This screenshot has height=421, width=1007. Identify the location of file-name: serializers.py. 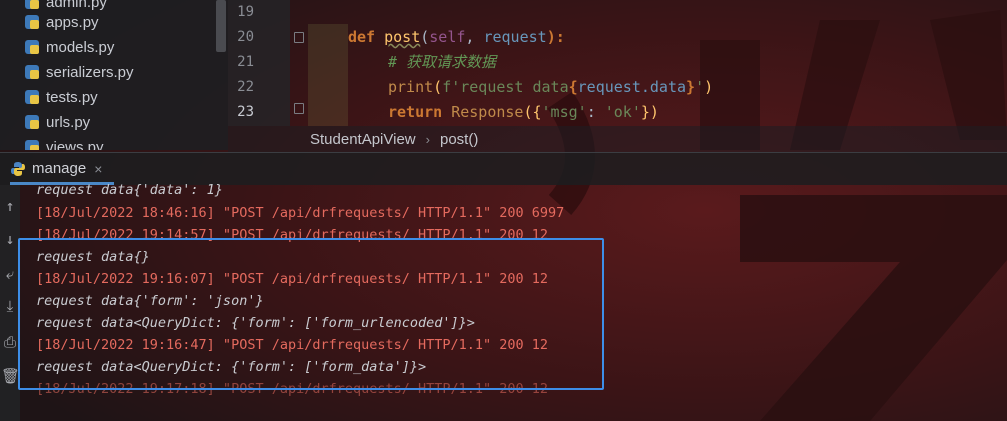
(90, 72).